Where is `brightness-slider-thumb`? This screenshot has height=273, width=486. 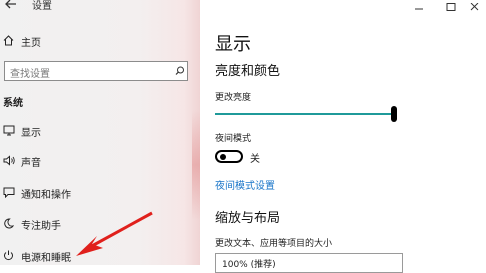
brightness-slider-thumb is located at coordinates (394, 114).